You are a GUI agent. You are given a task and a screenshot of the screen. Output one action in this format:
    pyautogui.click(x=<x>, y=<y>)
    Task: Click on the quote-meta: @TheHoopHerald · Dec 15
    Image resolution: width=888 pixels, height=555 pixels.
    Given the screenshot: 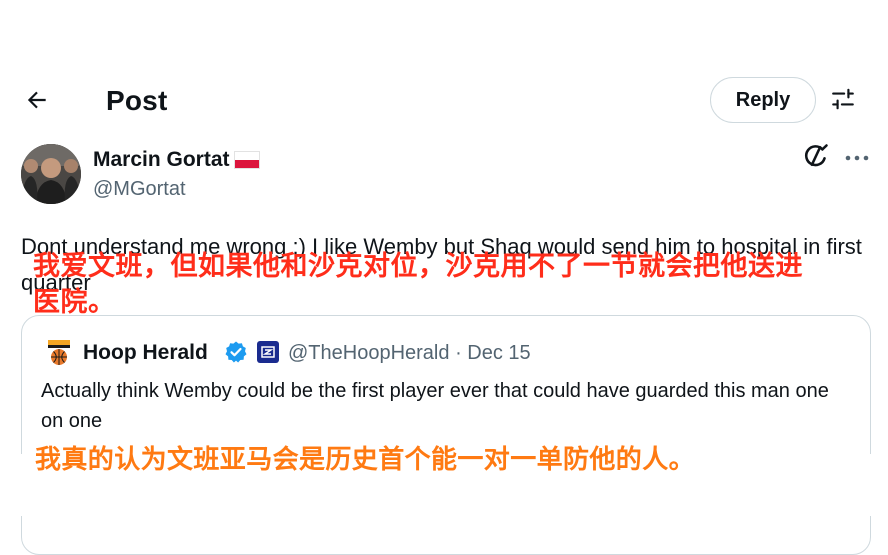 What is the action you would take?
    pyautogui.click(x=409, y=353)
    